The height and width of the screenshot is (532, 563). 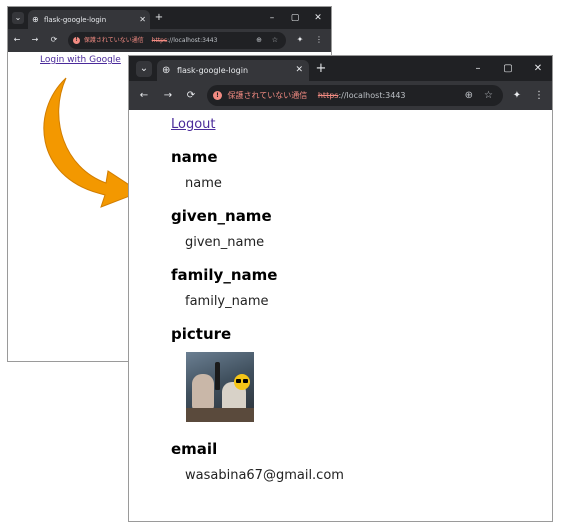 I want to click on photo-bottle, so click(x=217, y=376).